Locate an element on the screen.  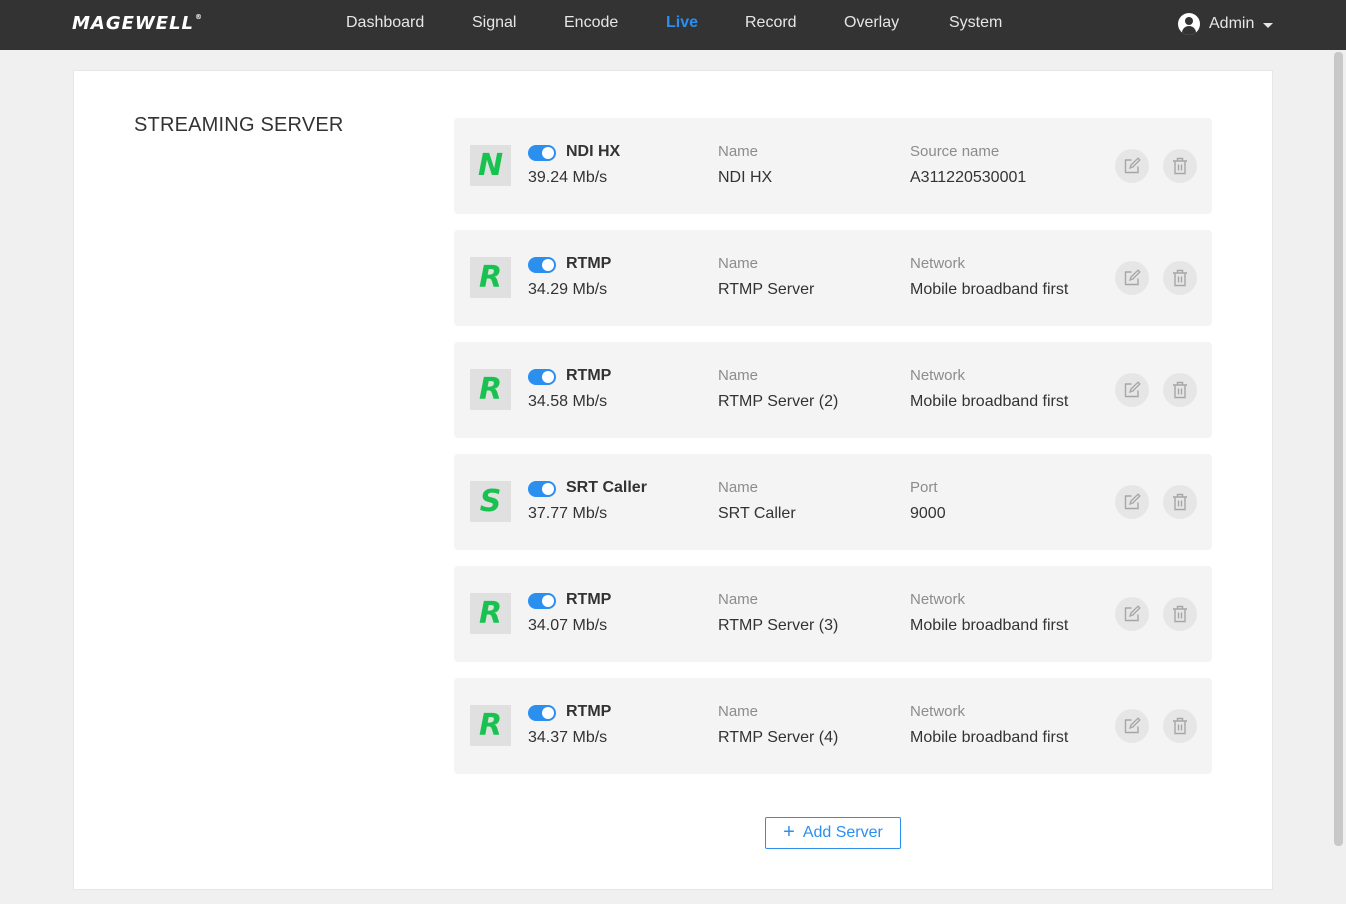
server-bitrate: 34.29 Mb/s is located at coordinates (568, 289).